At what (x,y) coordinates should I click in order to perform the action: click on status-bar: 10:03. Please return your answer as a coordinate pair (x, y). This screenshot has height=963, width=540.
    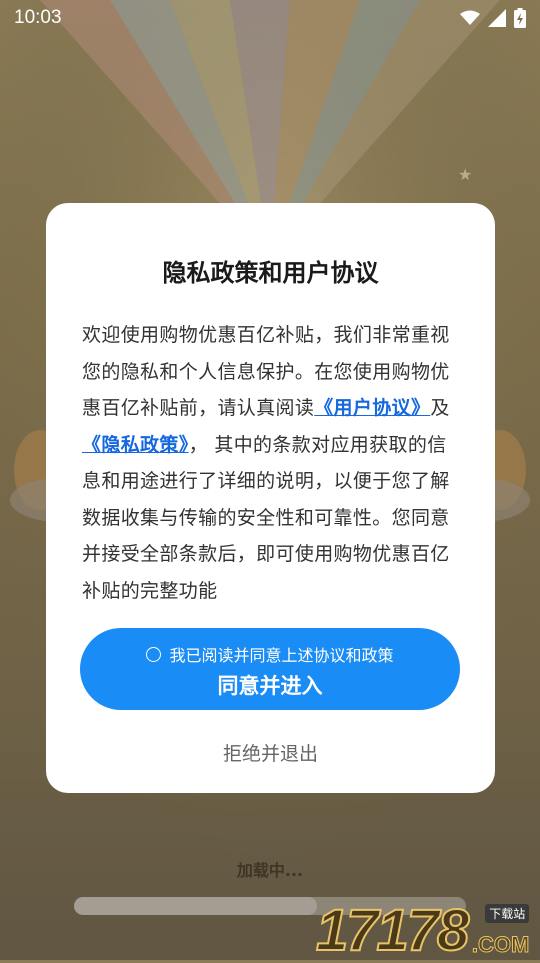
    Looking at the image, I should click on (270, 18).